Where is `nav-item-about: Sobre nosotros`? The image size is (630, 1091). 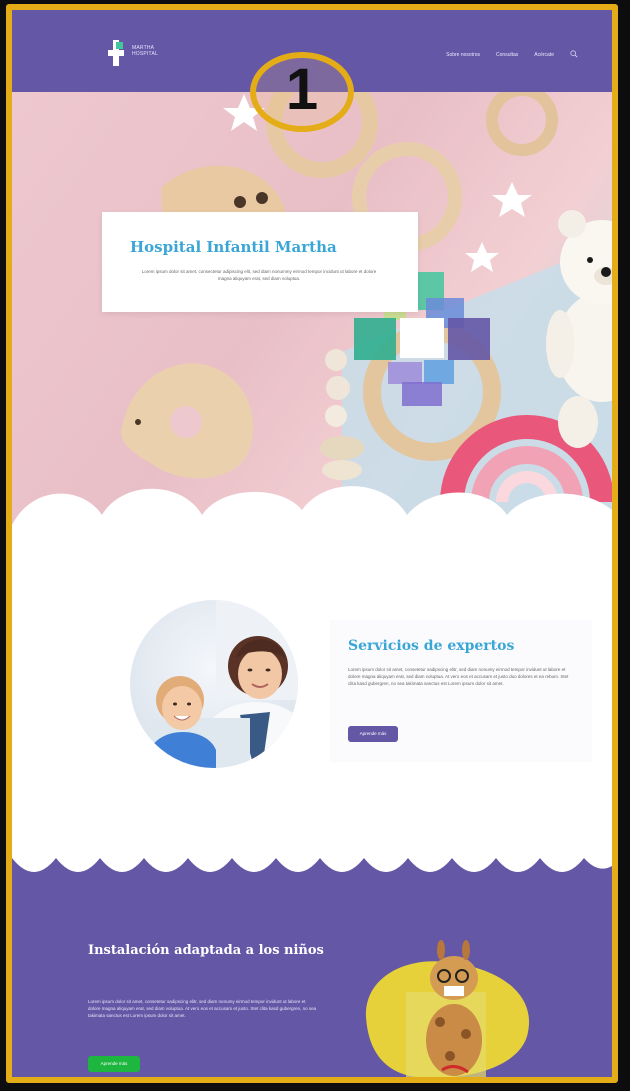
nav-item-about: Sobre nosotros is located at coordinates (463, 55).